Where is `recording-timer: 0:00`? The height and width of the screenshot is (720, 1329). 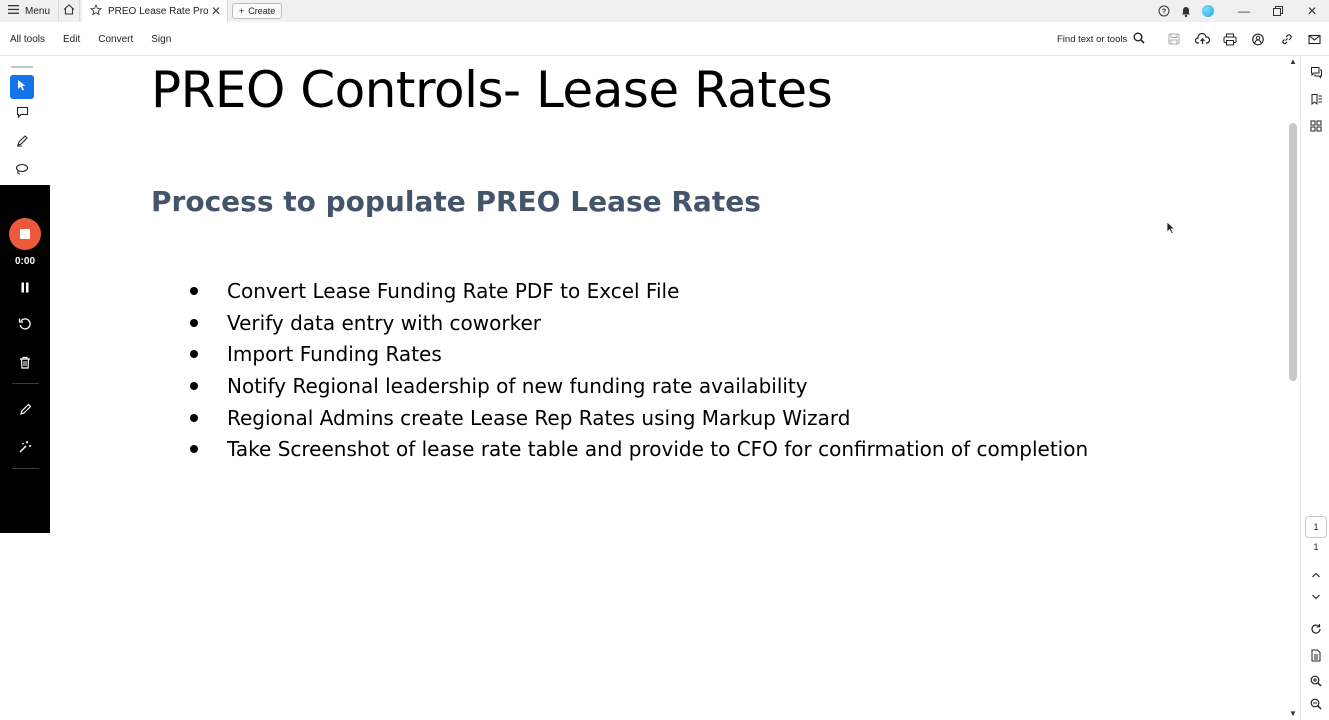 recording-timer: 0:00 is located at coordinates (24, 261).